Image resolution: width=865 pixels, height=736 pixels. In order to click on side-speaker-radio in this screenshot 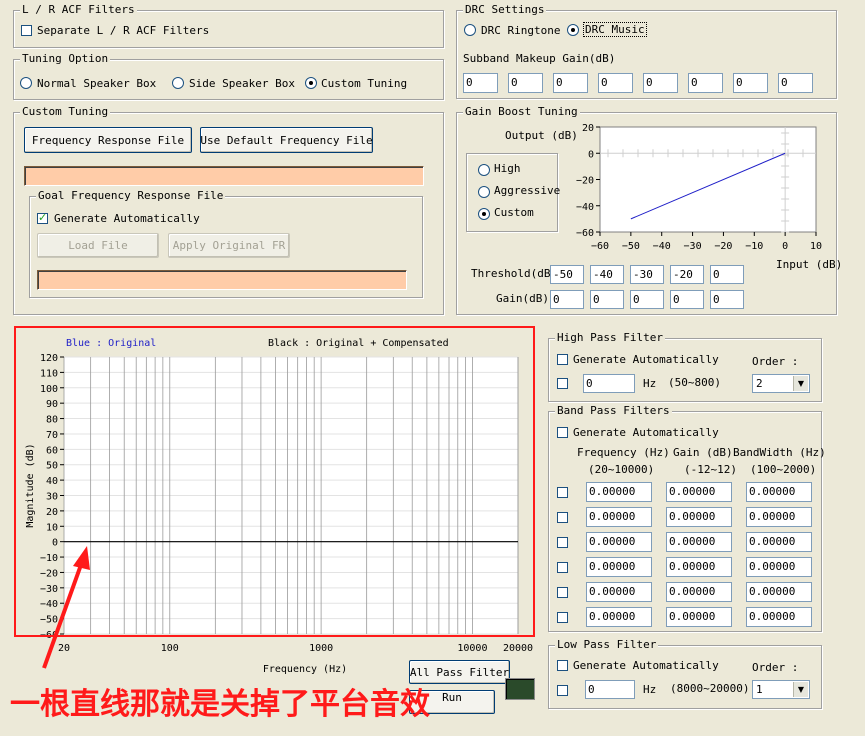, I will do `click(178, 83)`.